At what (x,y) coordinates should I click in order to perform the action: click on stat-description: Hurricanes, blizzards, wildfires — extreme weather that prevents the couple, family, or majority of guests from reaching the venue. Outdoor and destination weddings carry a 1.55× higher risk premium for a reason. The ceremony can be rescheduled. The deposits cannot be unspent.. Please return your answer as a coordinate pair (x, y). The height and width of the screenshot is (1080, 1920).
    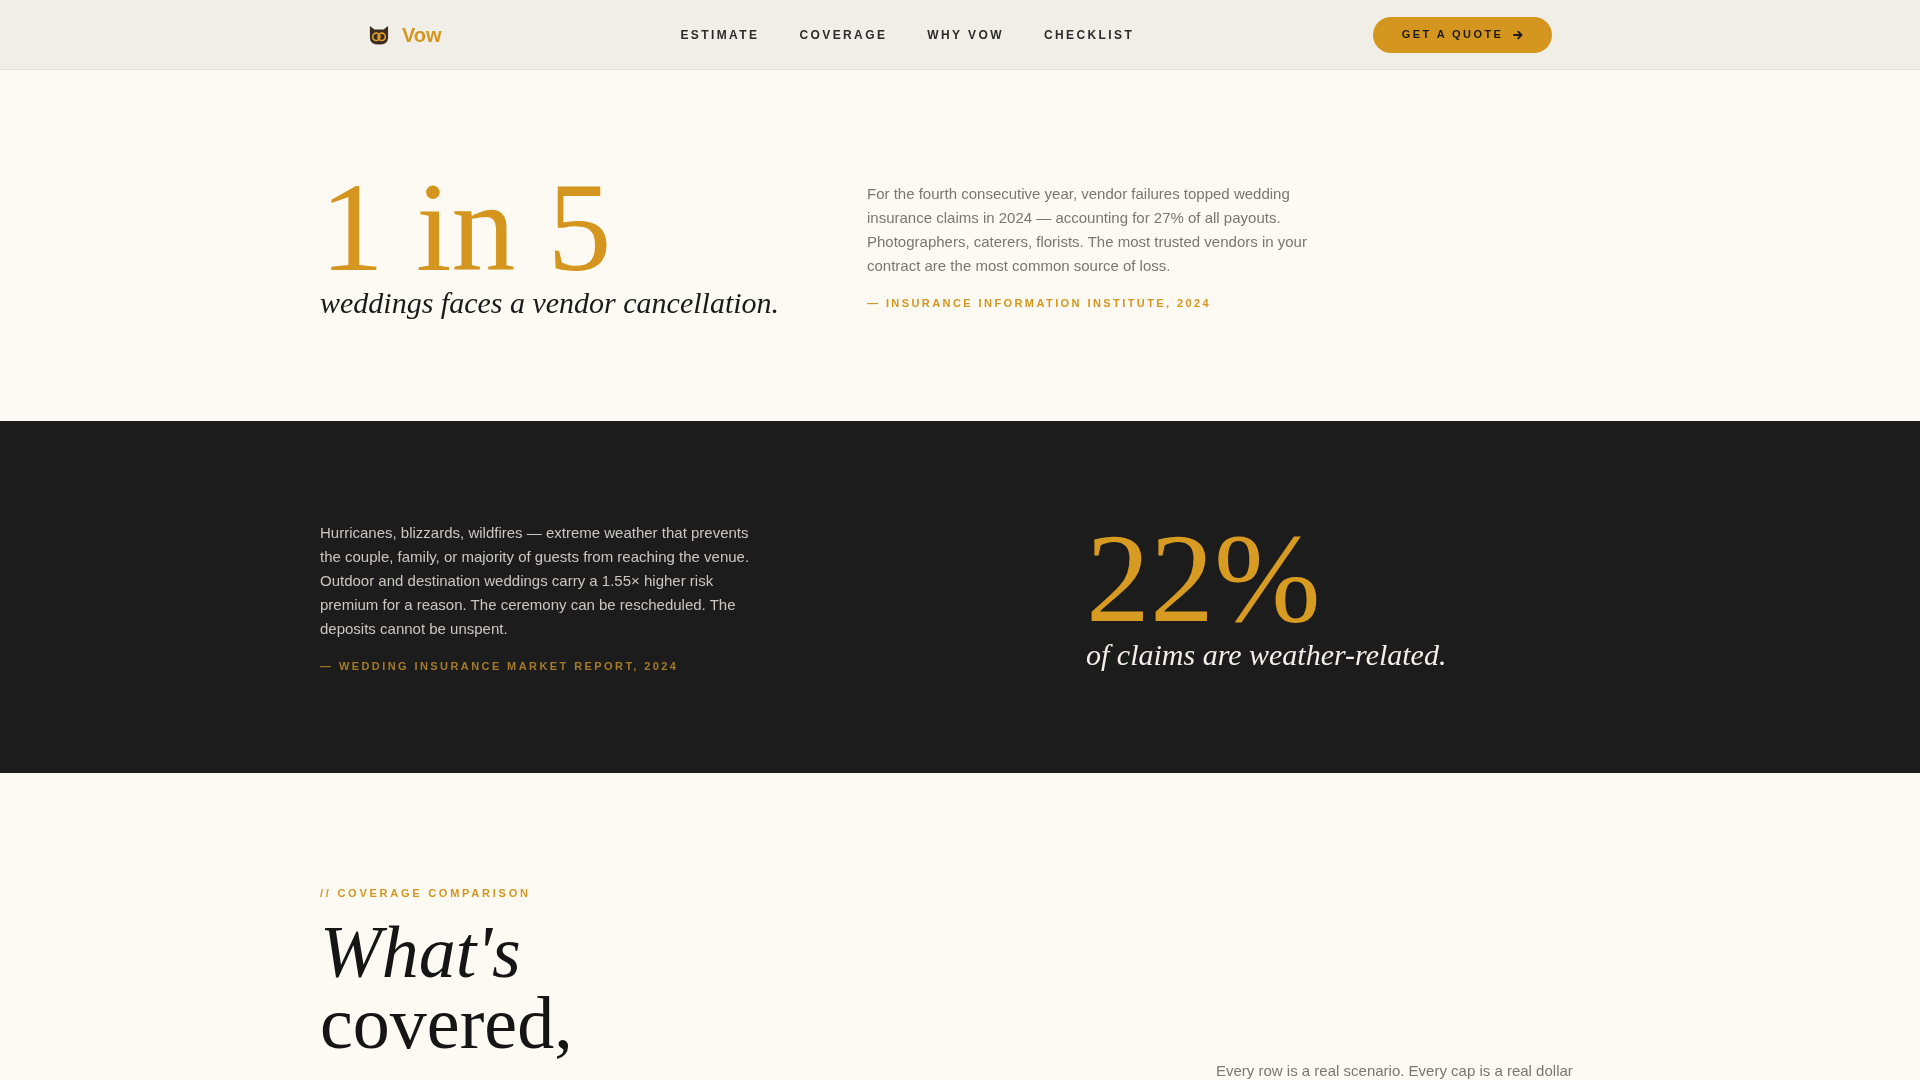
    Looking at the image, I should click on (535, 581).